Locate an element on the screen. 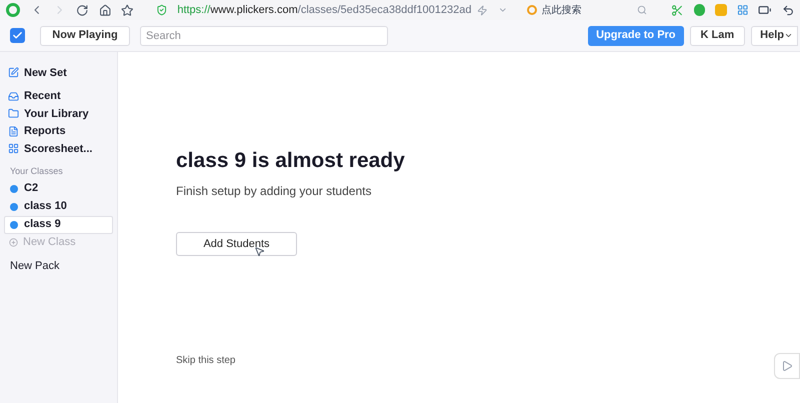  shield-icon is located at coordinates (162, 10).